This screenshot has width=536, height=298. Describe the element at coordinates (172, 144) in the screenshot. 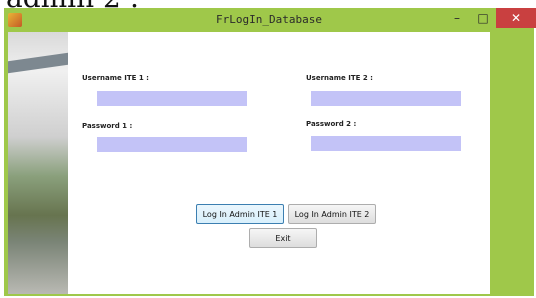

I see `password1-field` at that location.